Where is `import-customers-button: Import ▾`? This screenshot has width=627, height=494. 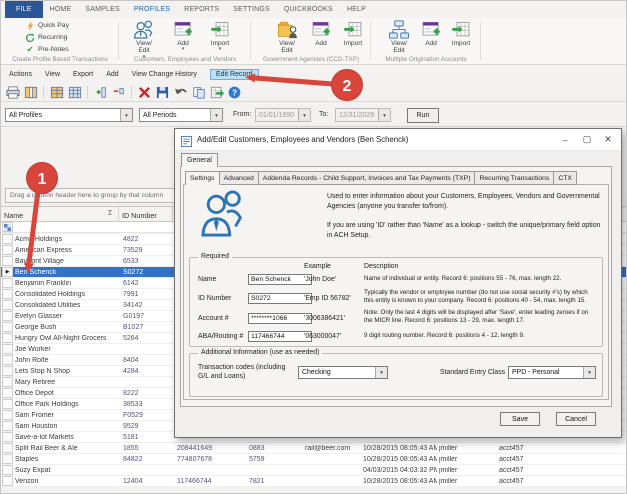 import-customers-button: Import ▾ is located at coordinates (220, 39).